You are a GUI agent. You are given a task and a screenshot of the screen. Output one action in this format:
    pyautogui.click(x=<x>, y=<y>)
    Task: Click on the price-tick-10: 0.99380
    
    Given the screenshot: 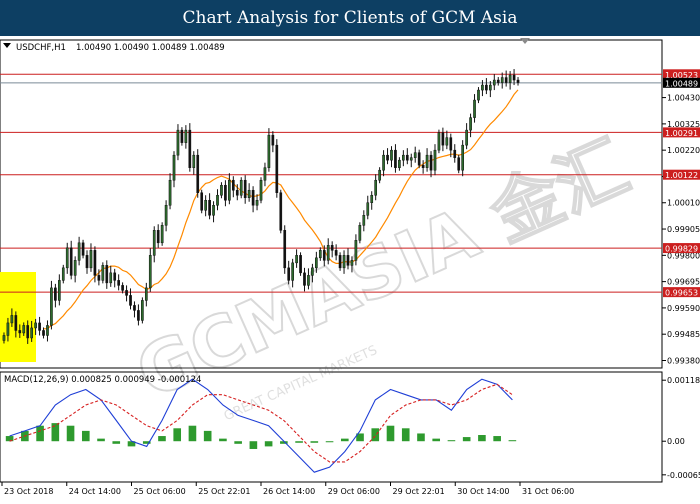 What is the action you would take?
    pyautogui.click(x=683, y=360)
    